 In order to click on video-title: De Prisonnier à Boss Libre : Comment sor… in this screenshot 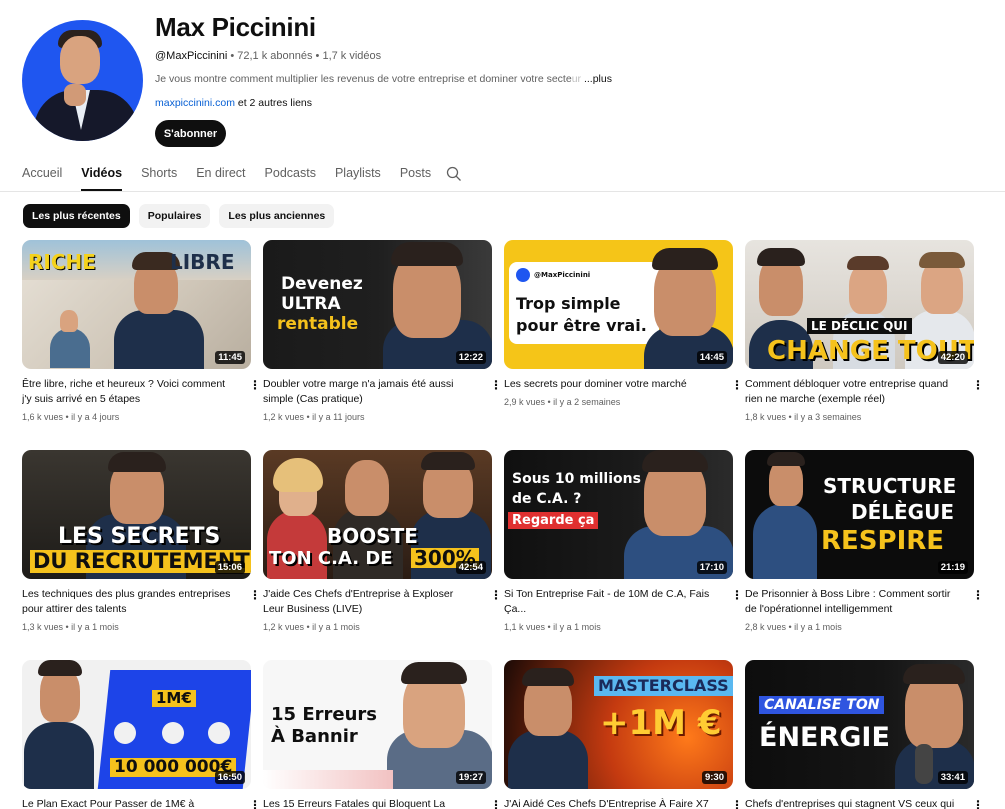, I will do `click(852, 602)`.